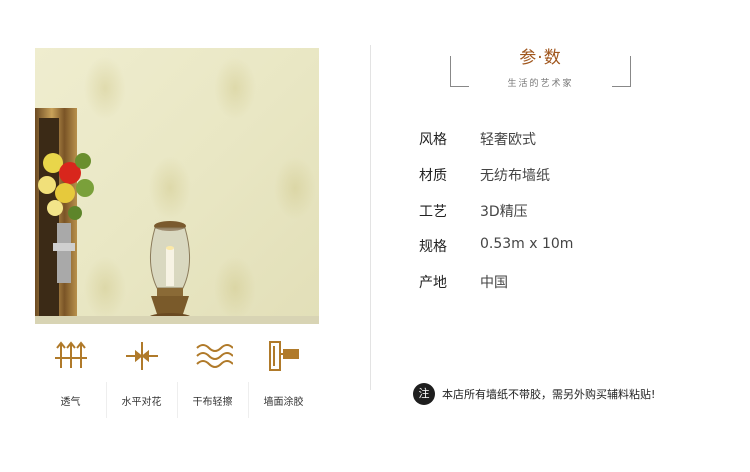  Describe the element at coordinates (540, 84) in the screenshot. I see `heading-subtitle: 生活的艺术家` at that location.